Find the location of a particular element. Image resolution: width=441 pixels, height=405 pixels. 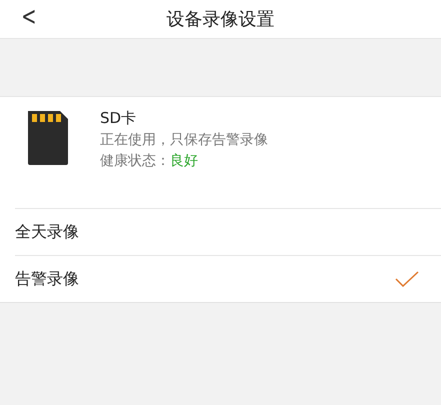

back-button: < is located at coordinates (29, 17).